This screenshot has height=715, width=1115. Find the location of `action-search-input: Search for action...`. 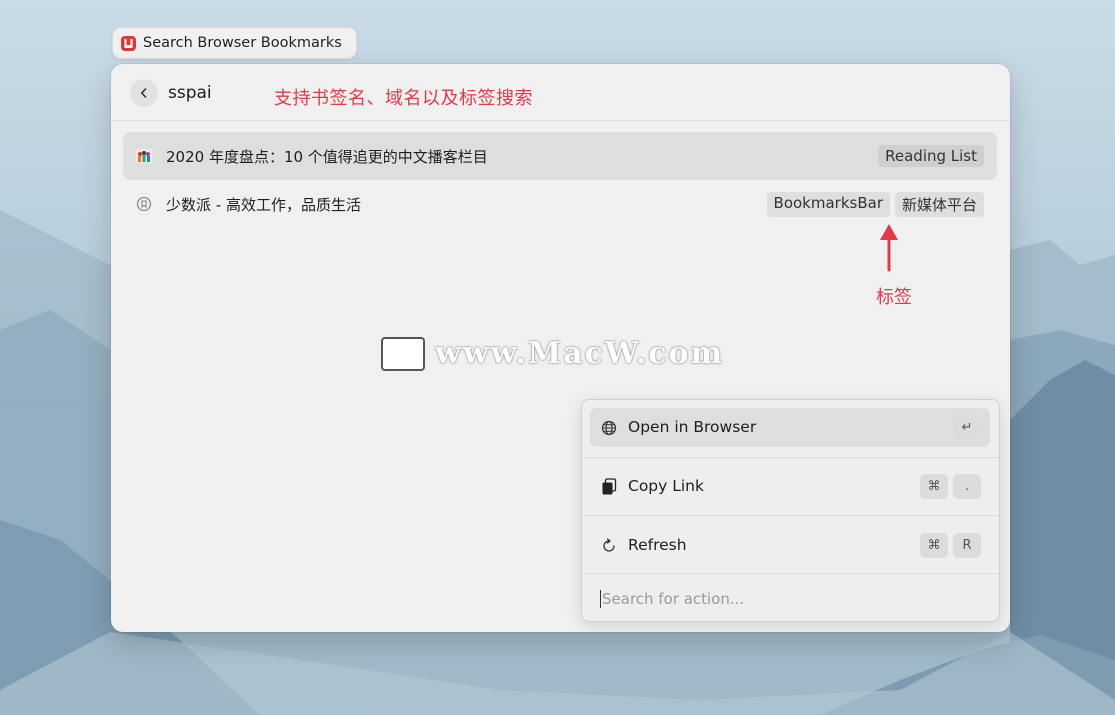

action-search-input: Search for action... is located at coordinates (672, 599).